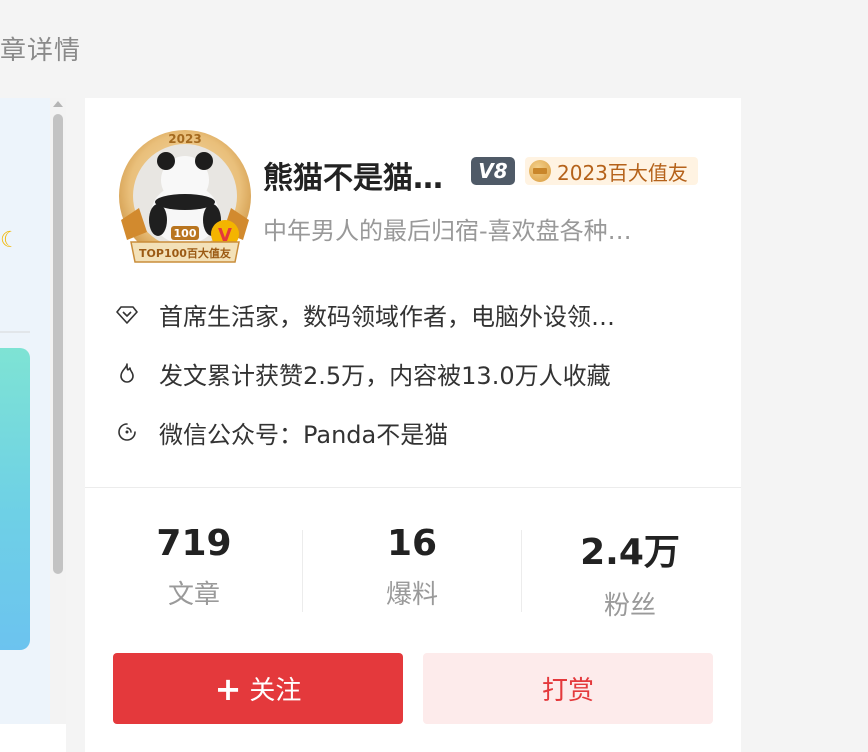  Describe the element at coordinates (58, 104) in the screenshot. I see `scroll-up-arrow-icon` at that location.